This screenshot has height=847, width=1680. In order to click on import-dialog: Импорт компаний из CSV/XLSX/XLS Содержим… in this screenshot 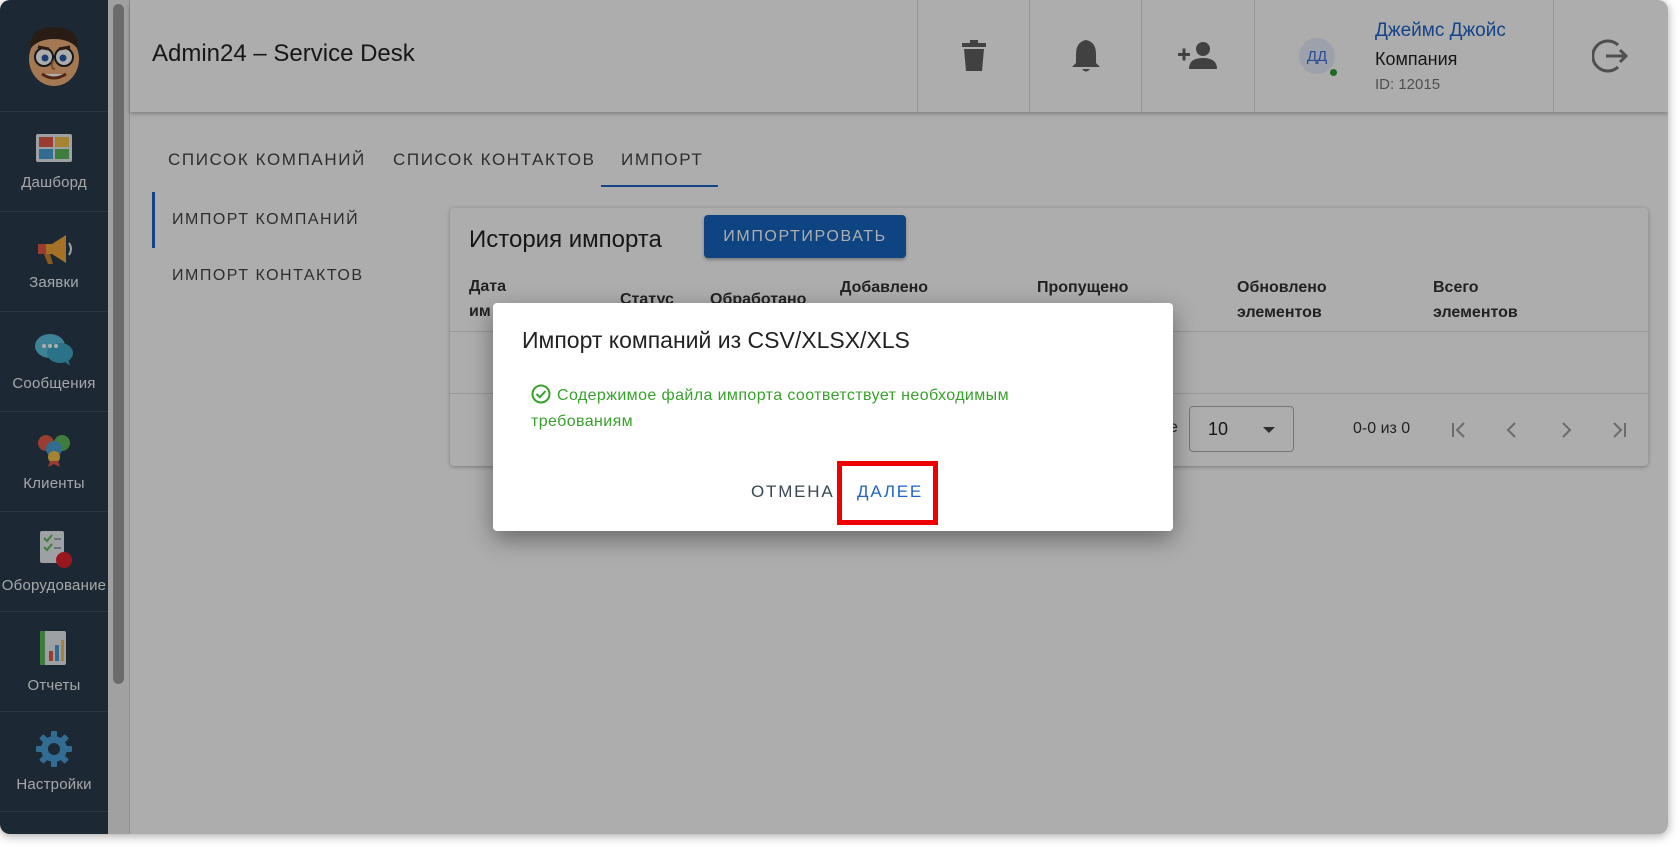, I will do `click(833, 417)`.